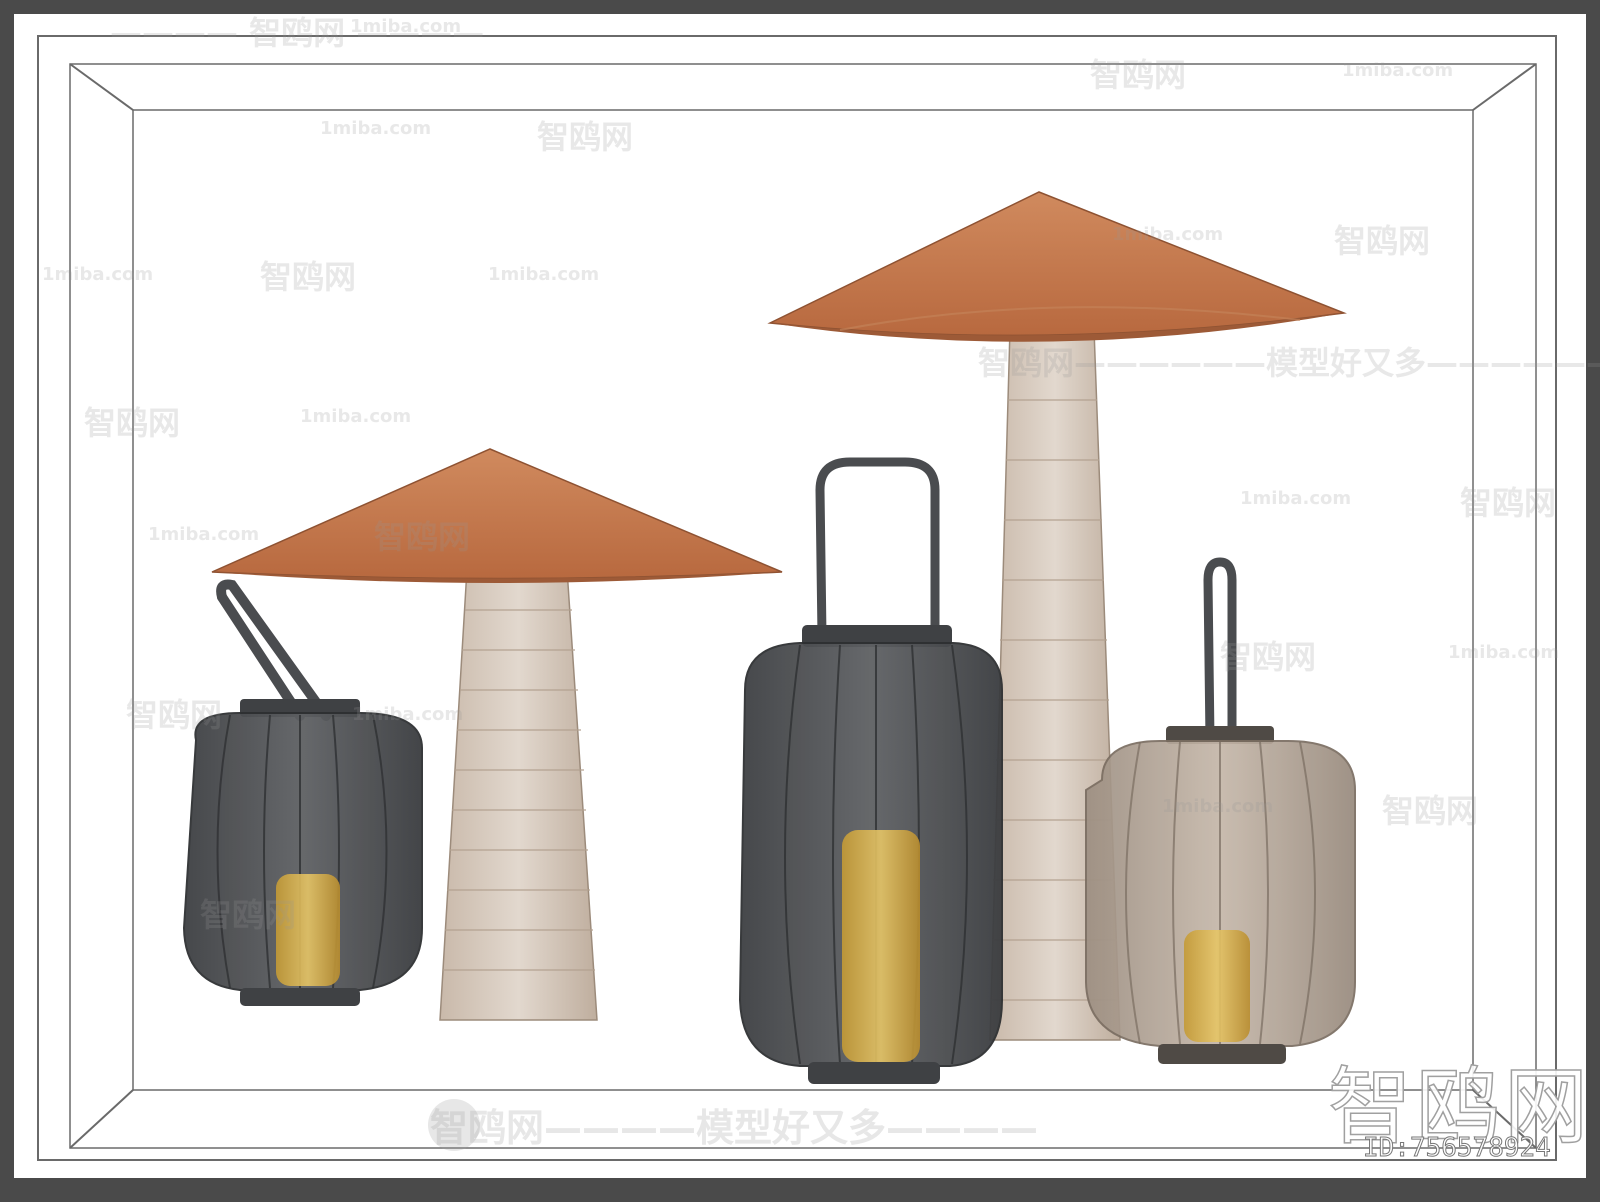 This screenshot has width=1600, height=1202. I want to click on watermark-slogan-bottom: 智鸥网————模型好又多————, so click(734, 1128).